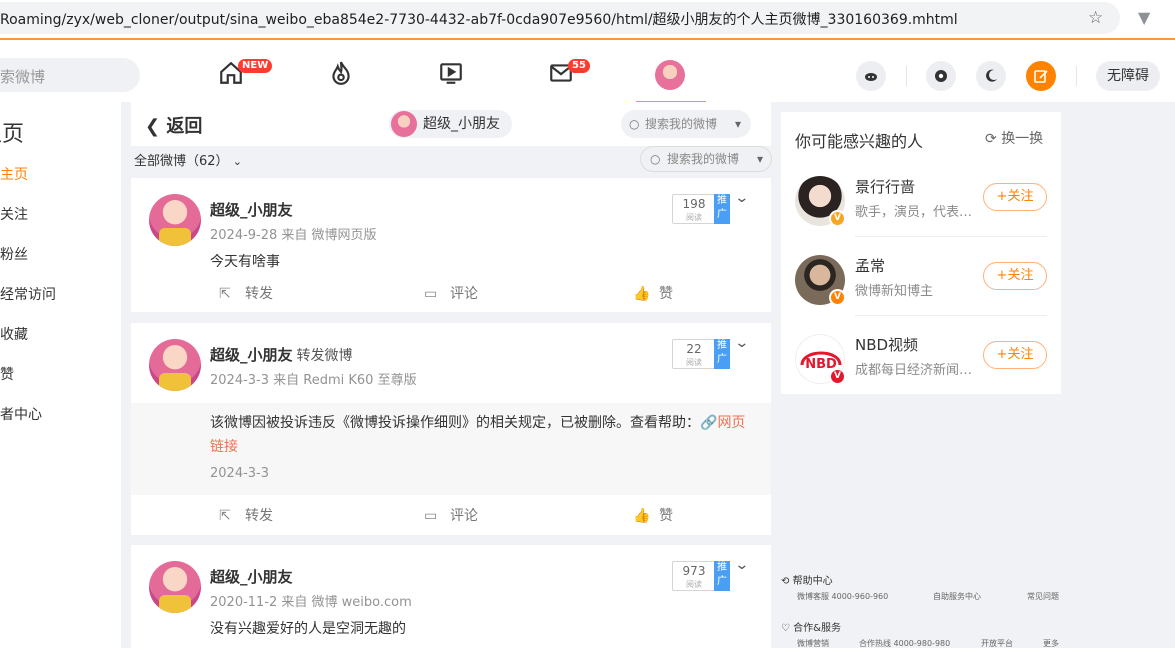 This screenshot has width=1175, height=648. I want to click on all-posts-label: 全部微博（62）, so click(181, 161).